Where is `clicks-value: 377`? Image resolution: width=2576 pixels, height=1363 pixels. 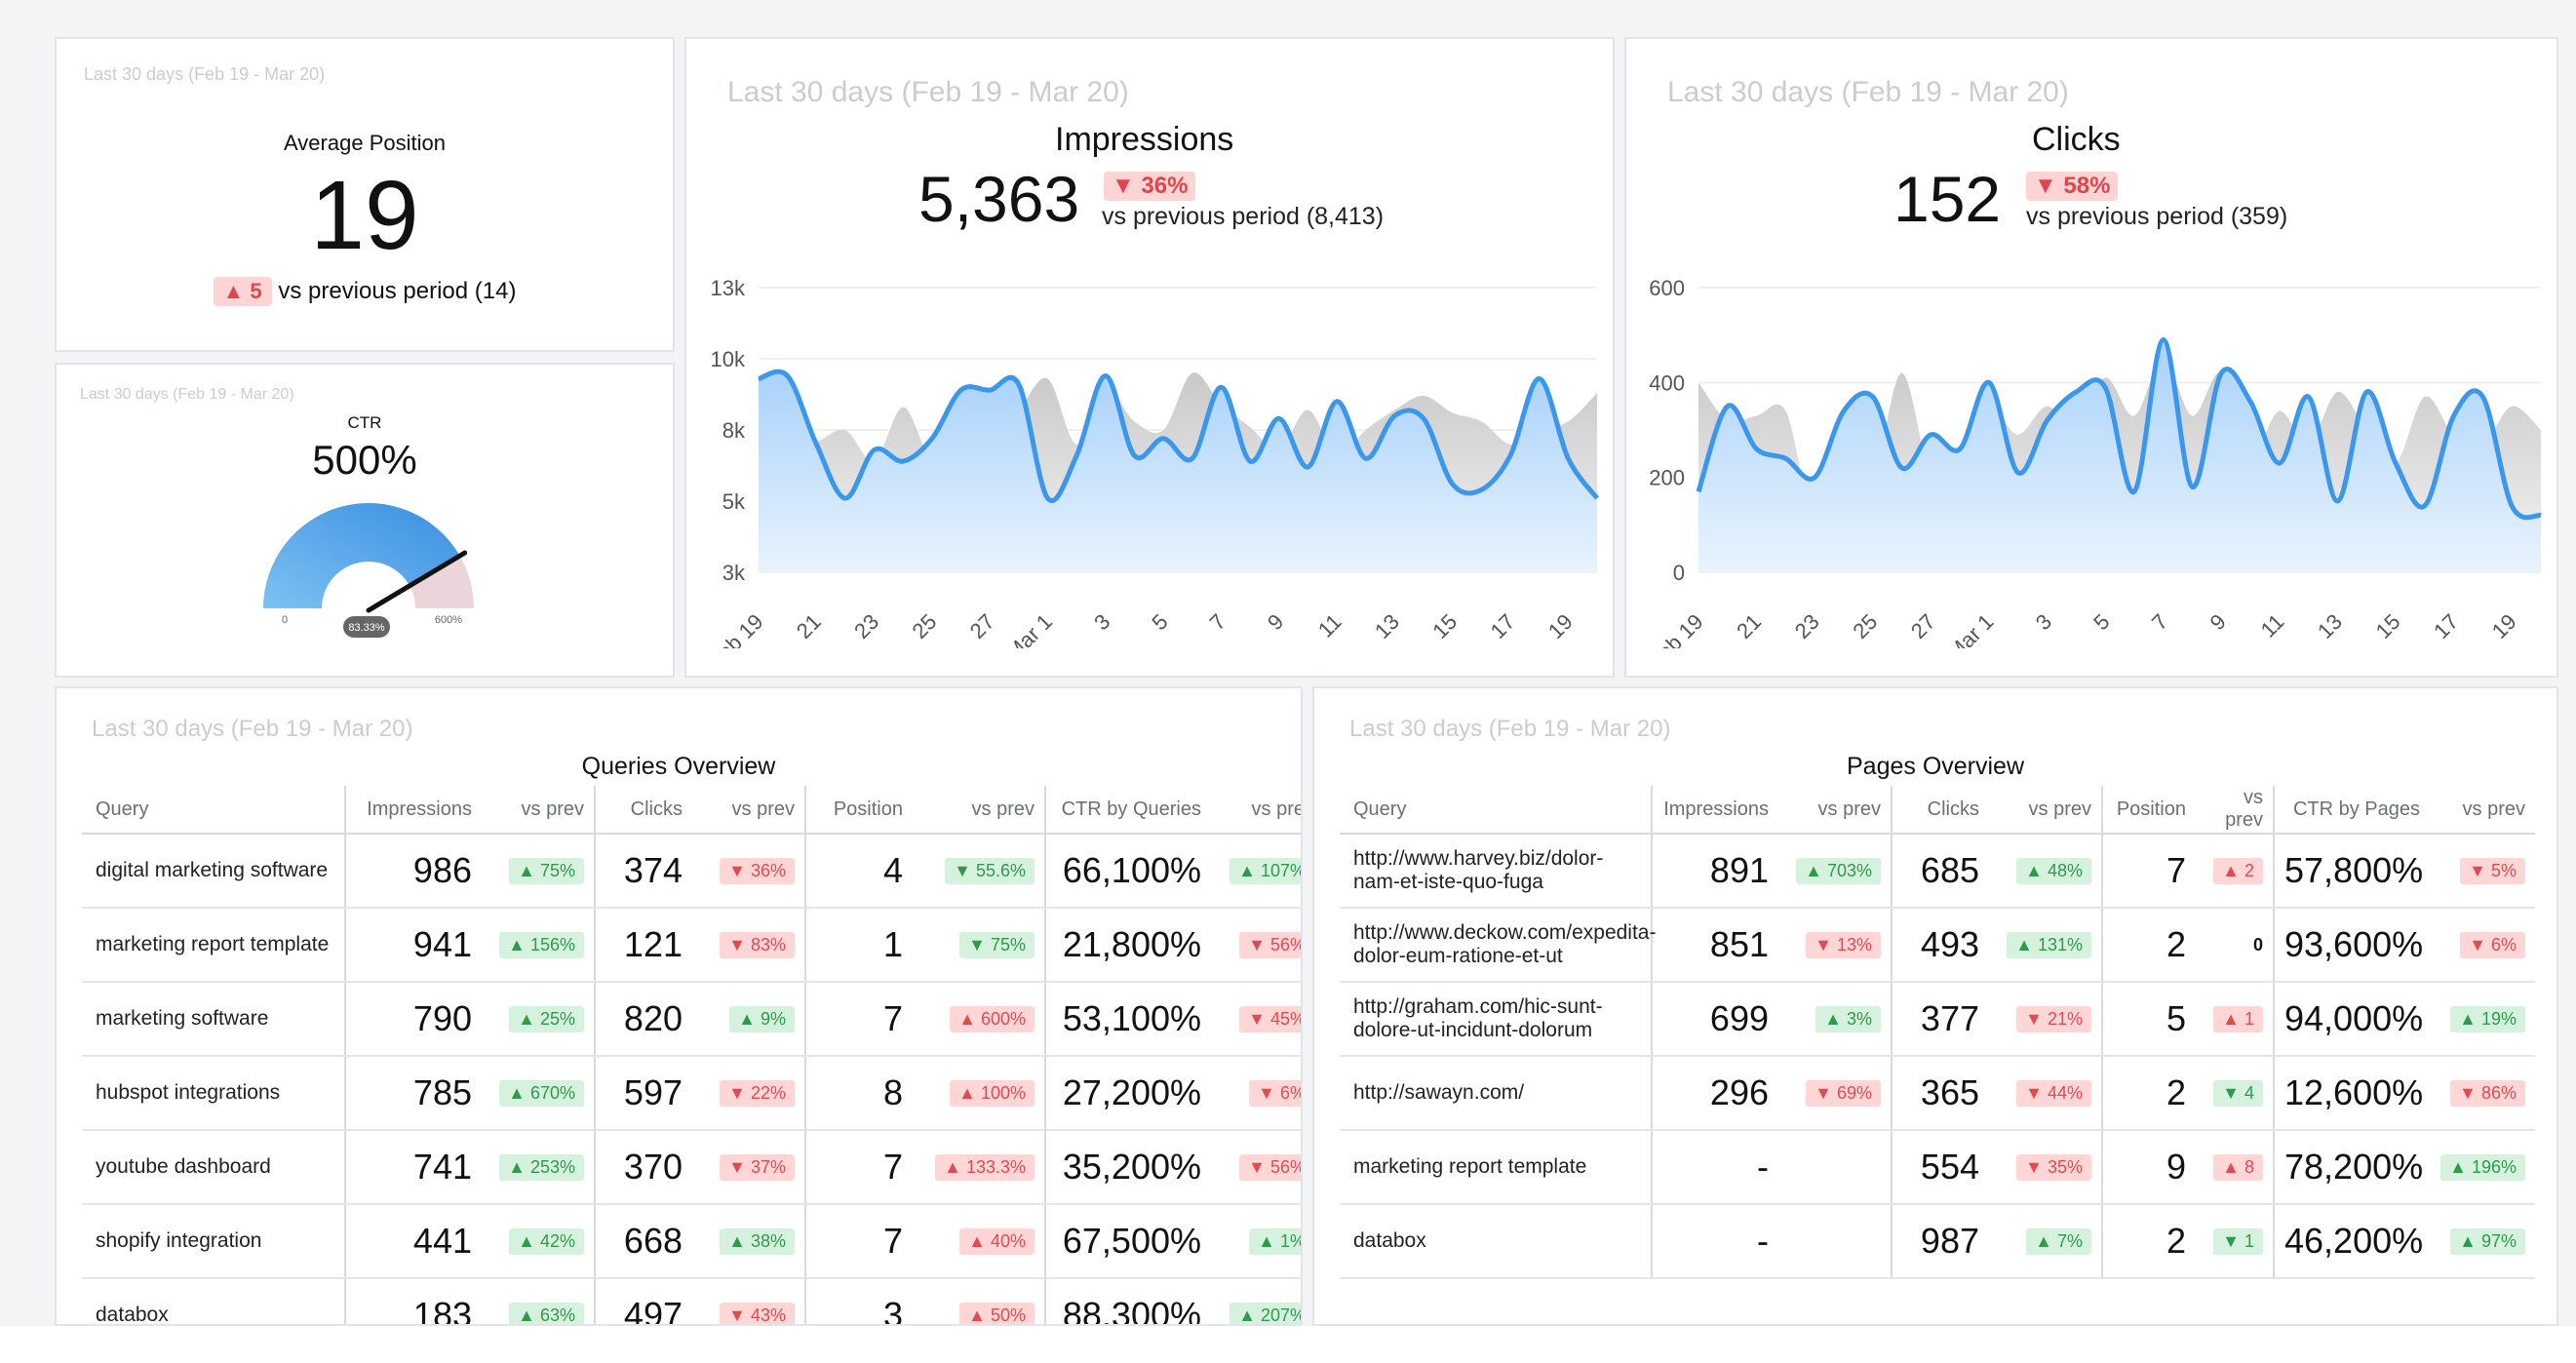 clicks-value: 377 is located at coordinates (1940, 1019).